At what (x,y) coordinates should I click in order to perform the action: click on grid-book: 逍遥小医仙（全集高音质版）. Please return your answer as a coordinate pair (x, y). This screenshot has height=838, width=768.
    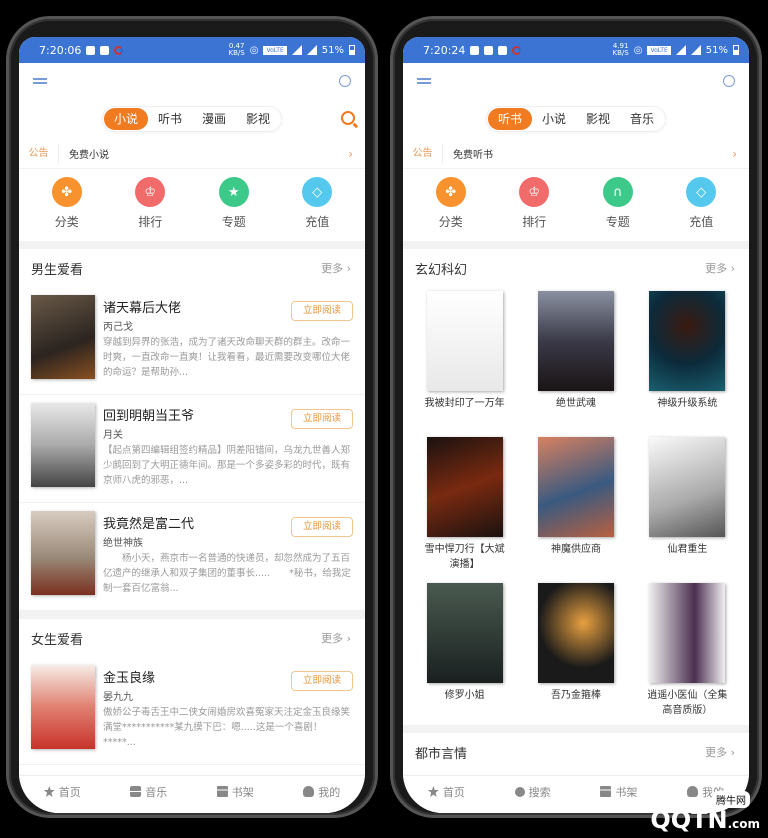
    Looking at the image, I should click on (687, 654).